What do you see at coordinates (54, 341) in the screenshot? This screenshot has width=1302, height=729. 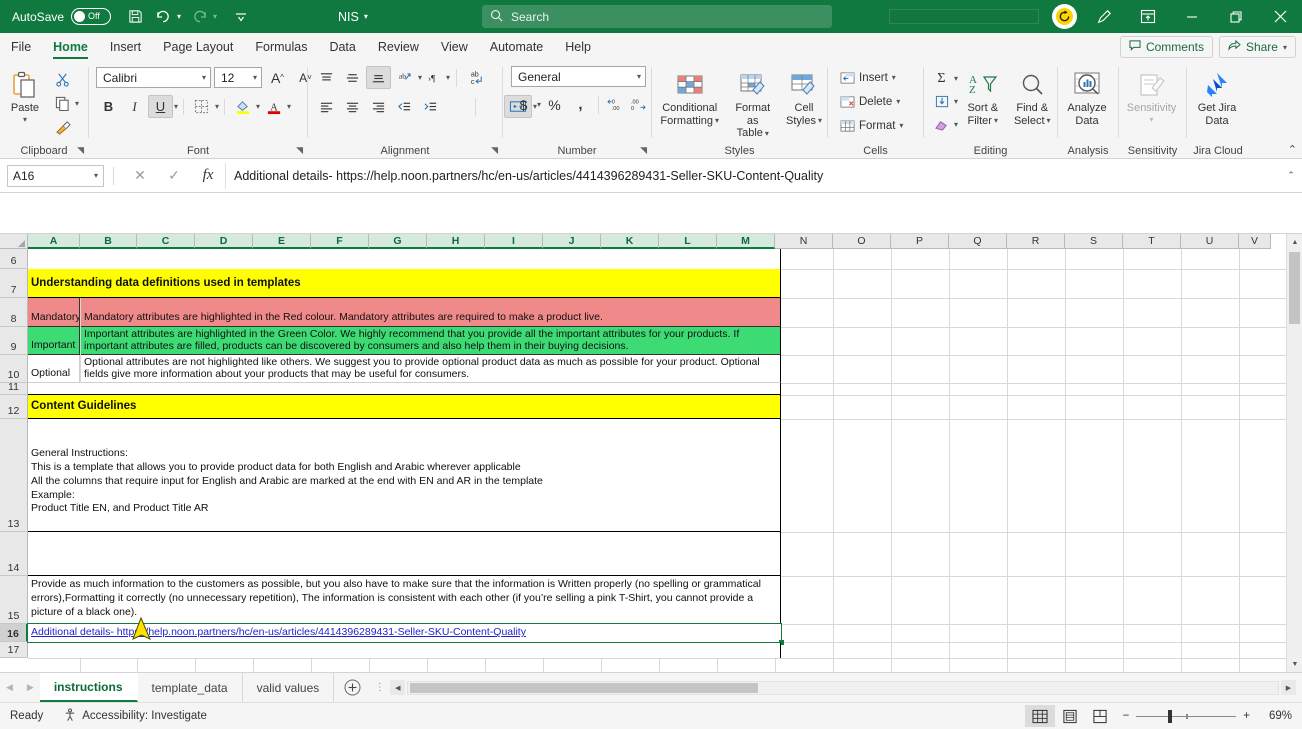 I see `cell-A9-label: Important` at bounding box center [54, 341].